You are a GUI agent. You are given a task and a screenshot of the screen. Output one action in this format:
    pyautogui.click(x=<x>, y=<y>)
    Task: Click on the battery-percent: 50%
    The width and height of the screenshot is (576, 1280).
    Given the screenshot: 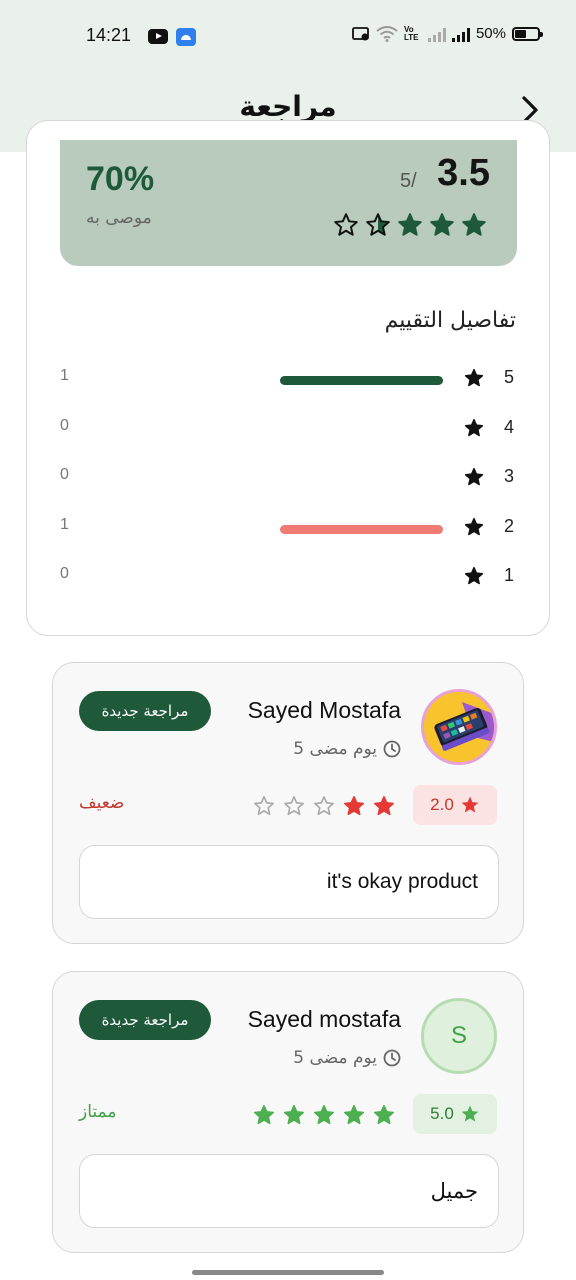 What is the action you would take?
    pyautogui.click(x=490, y=33)
    